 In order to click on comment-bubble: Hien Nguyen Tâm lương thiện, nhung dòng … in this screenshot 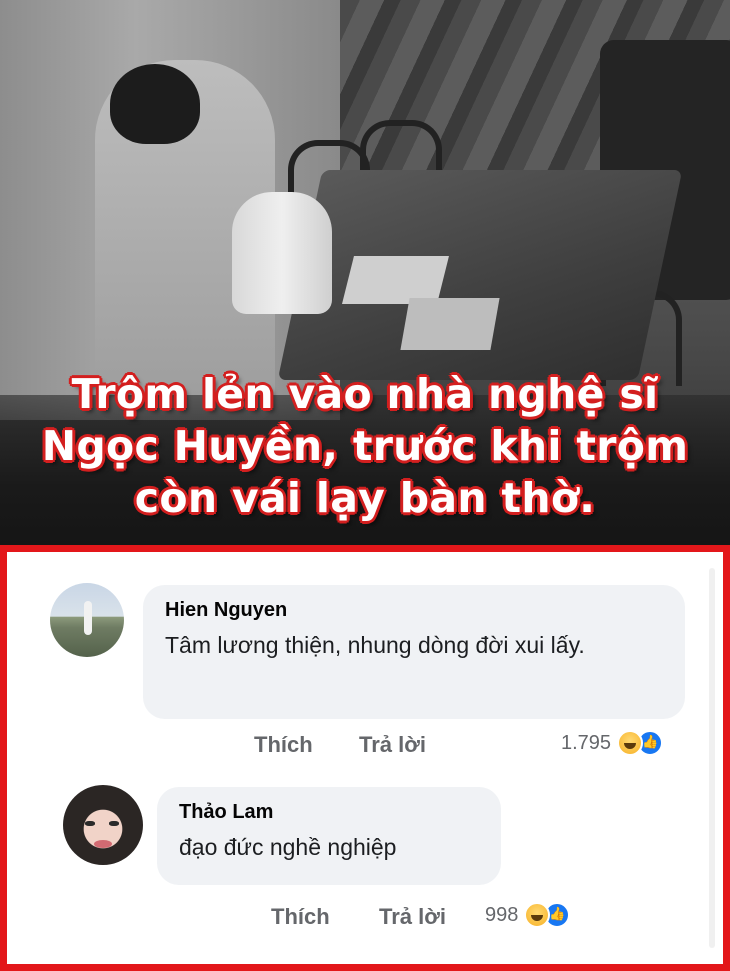, I will do `click(414, 652)`.